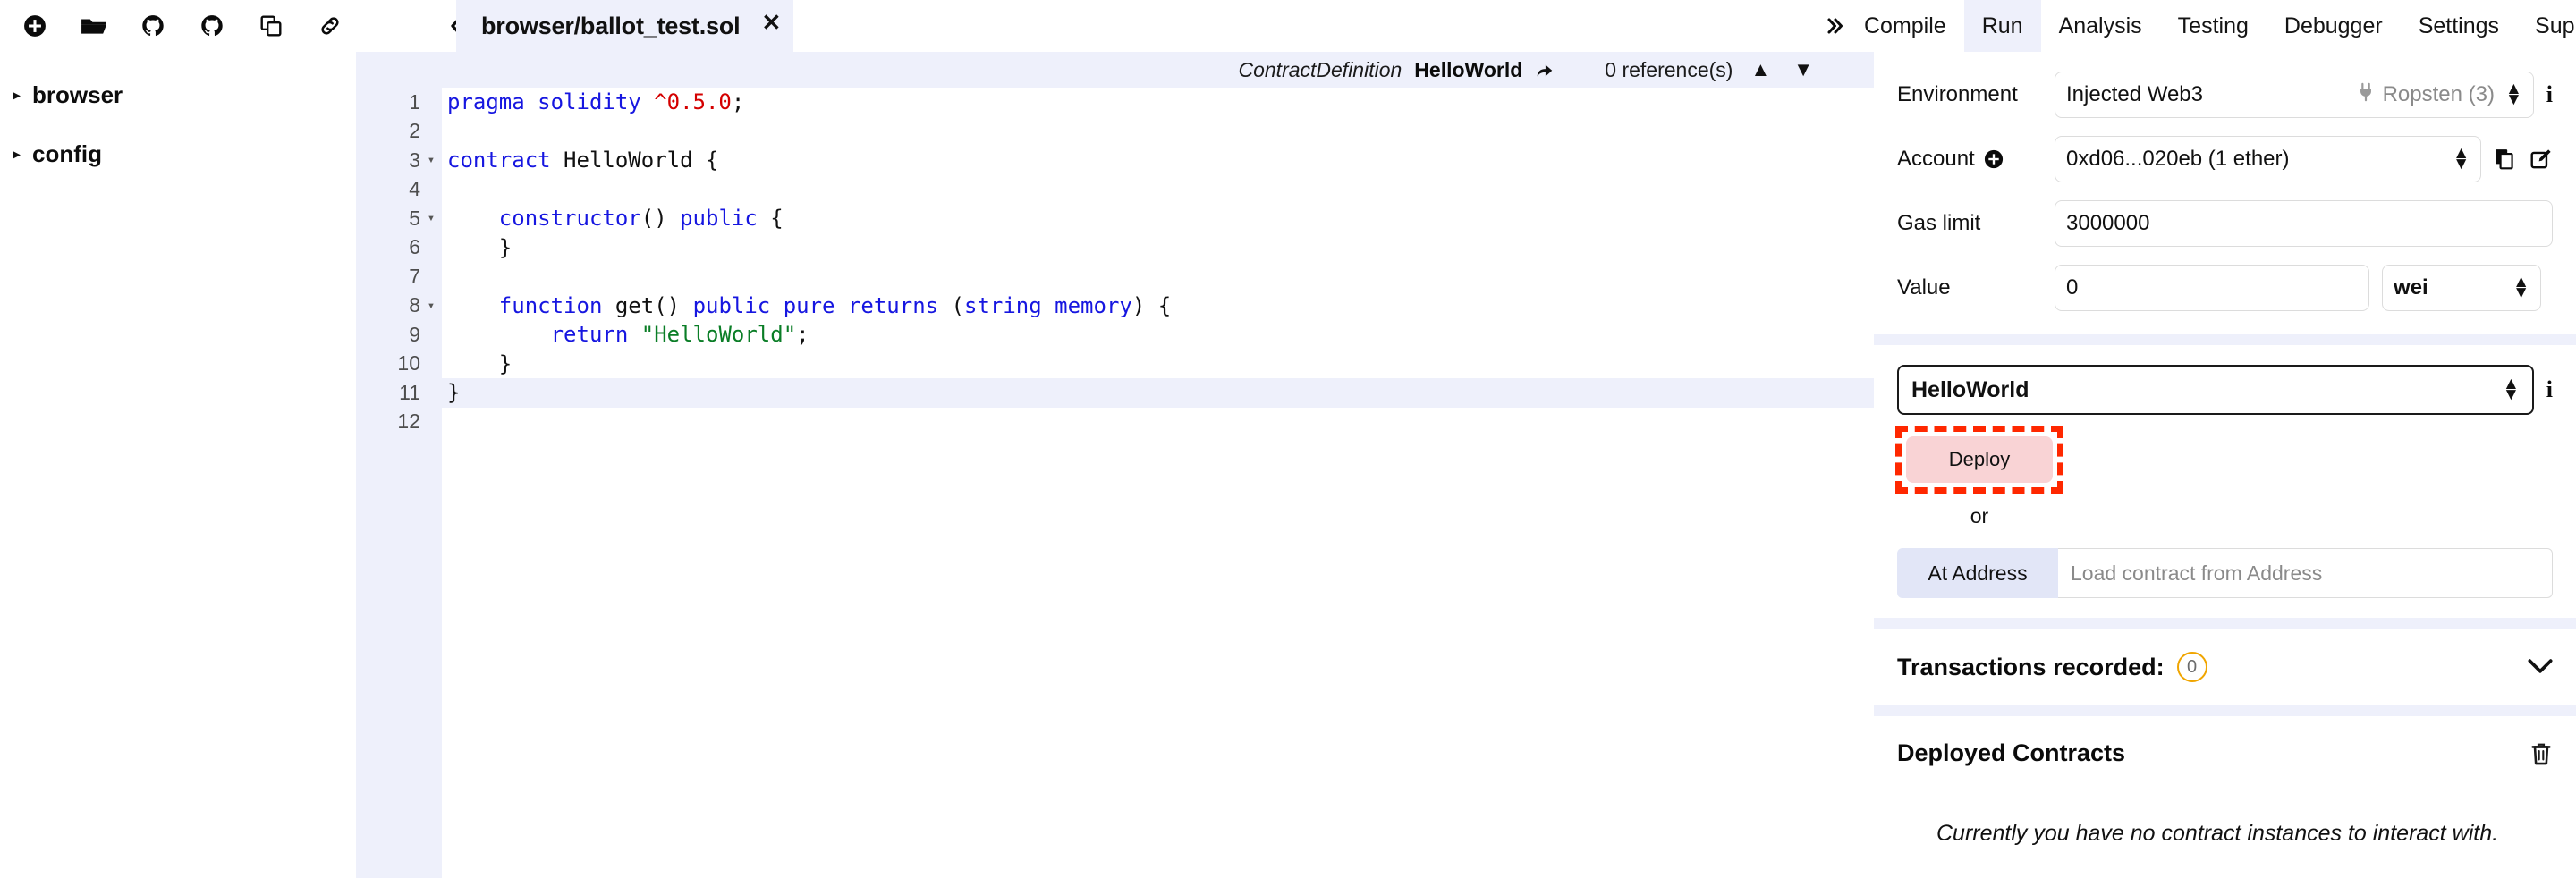 The image size is (2576, 878). I want to click on tab-debugger: Debugger, so click(2333, 26).